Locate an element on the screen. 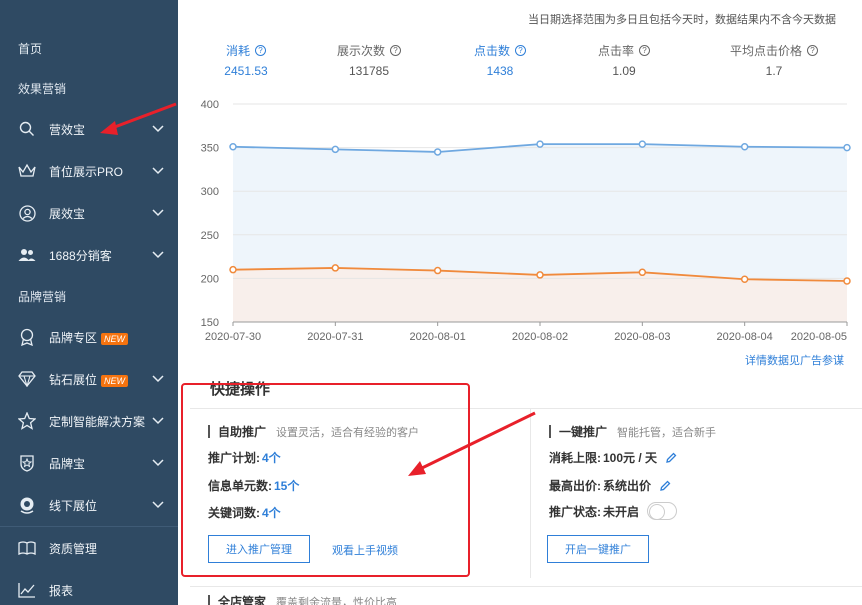  panel-subtitle: 覆盖剩余流量，性价比高 is located at coordinates (337, 600).